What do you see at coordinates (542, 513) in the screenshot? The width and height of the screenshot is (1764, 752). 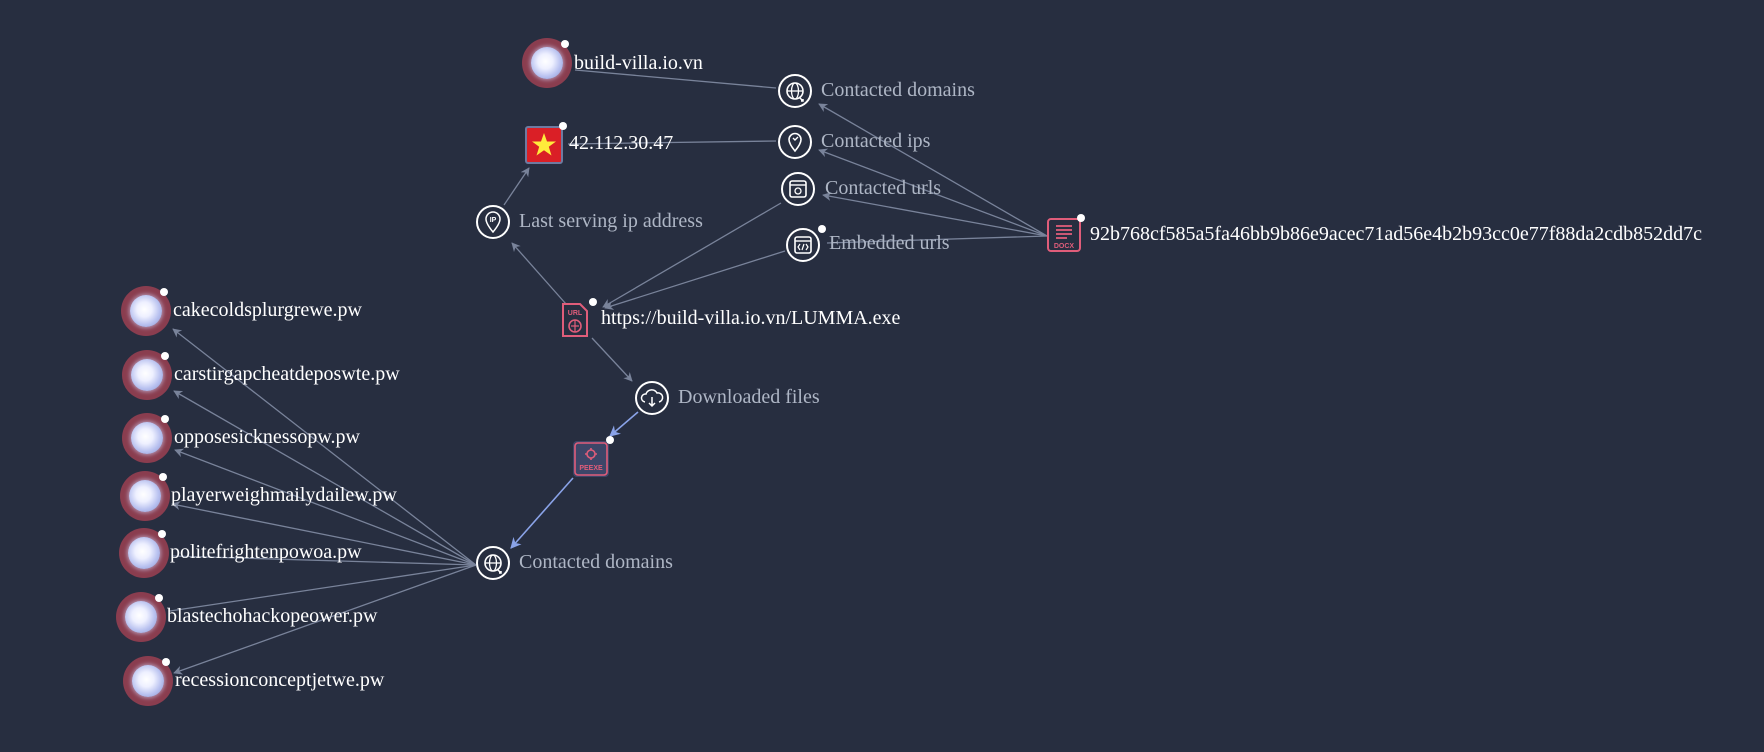 I see `edge-peexe-contacted-domains` at bounding box center [542, 513].